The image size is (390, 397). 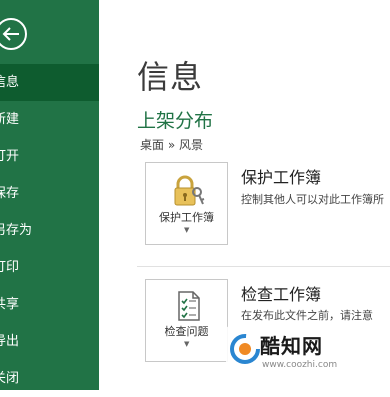 I want to click on watermark-name: 酷知网, so click(x=291, y=346).